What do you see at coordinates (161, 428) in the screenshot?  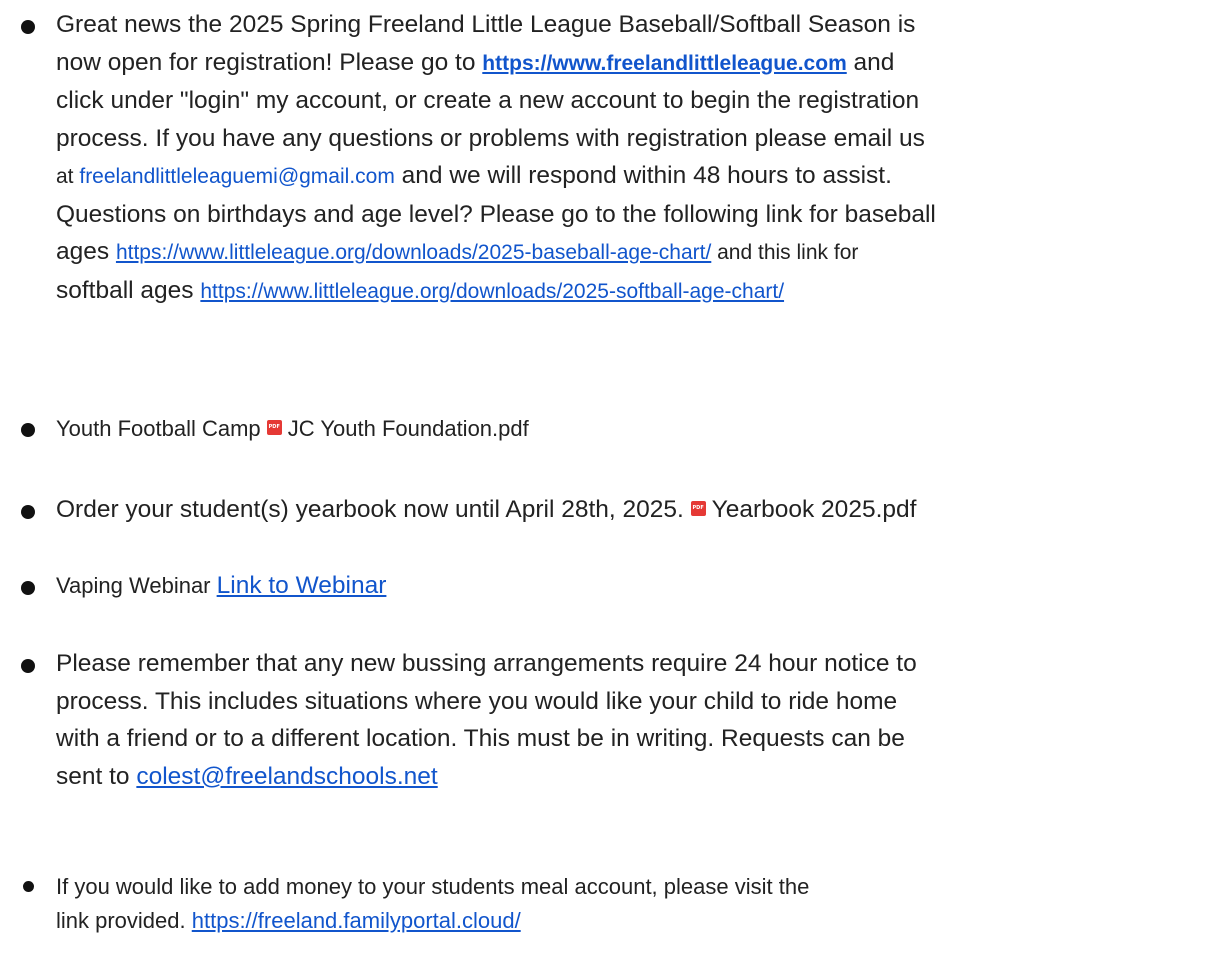 I see `football-label: Youth Football Camp` at bounding box center [161, 428].